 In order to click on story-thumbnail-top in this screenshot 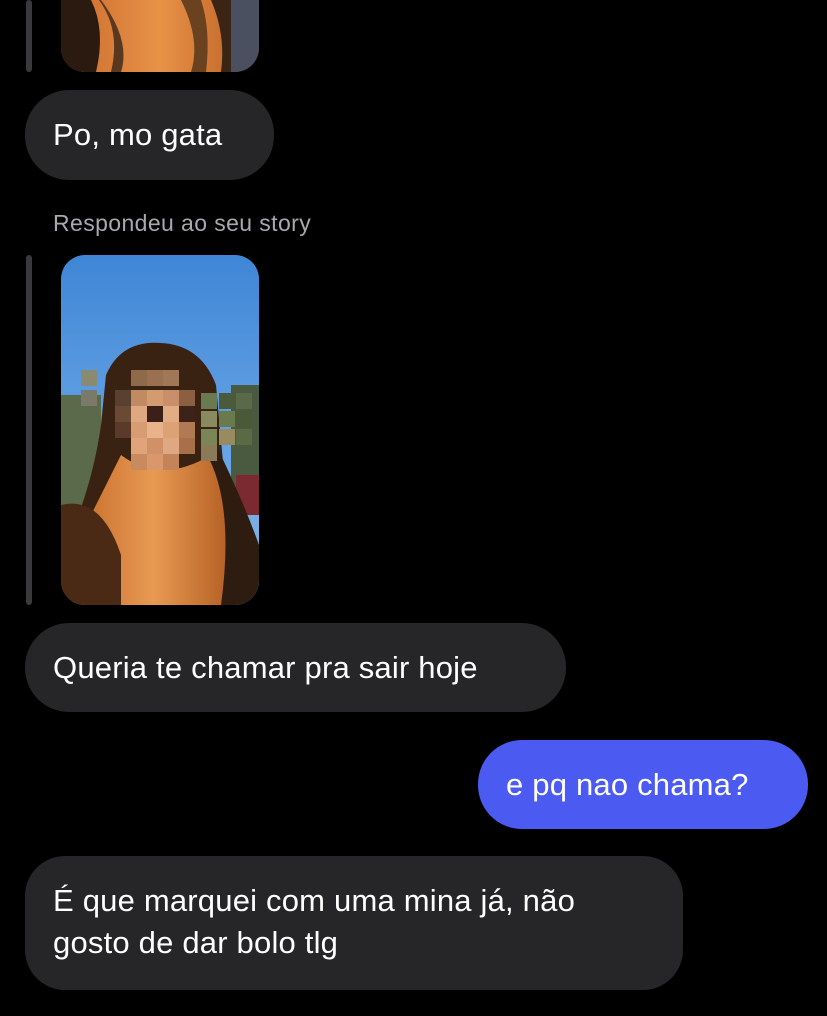, I will do `click(160, 36)`.